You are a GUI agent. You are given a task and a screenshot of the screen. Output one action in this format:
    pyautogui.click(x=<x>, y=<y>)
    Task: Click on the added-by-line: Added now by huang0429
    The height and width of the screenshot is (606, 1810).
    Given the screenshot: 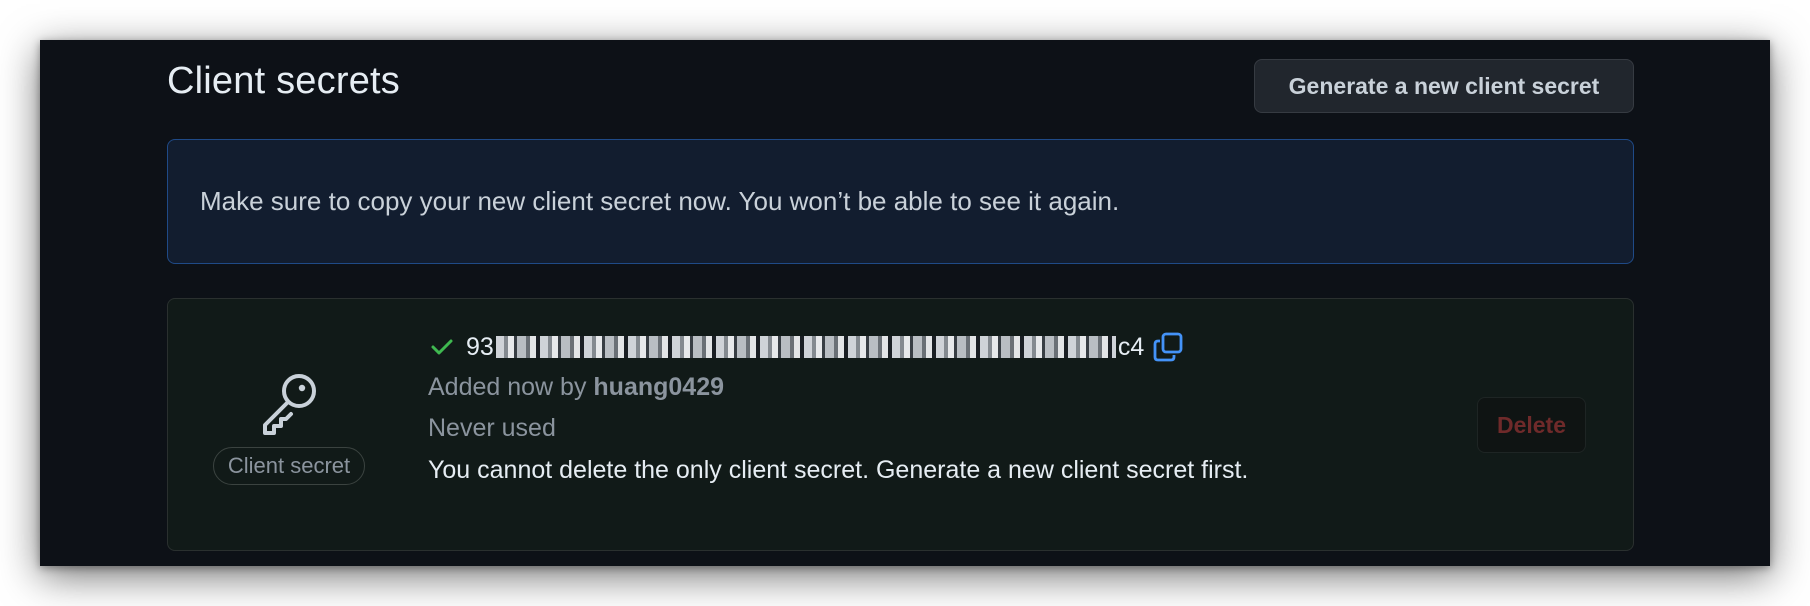 What is the action you would take?
    pyautogui.click(x=838, y=387)
    